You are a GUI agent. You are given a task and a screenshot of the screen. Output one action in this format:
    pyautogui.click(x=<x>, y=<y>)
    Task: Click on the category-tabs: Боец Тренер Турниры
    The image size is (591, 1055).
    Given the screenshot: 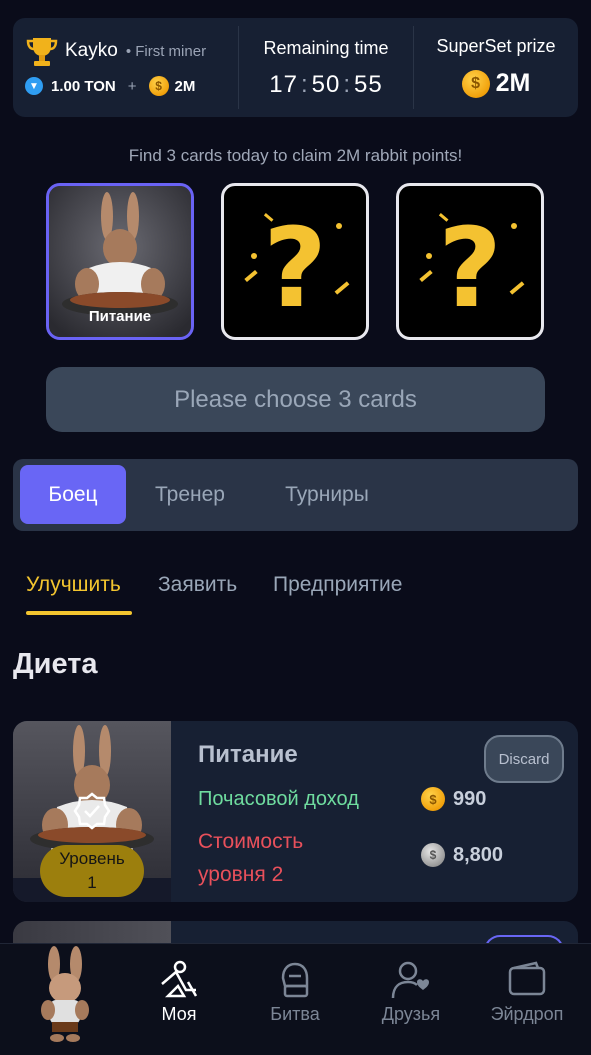 What is the action you would take?
    pyautogui.click(x=295, y=495)
    